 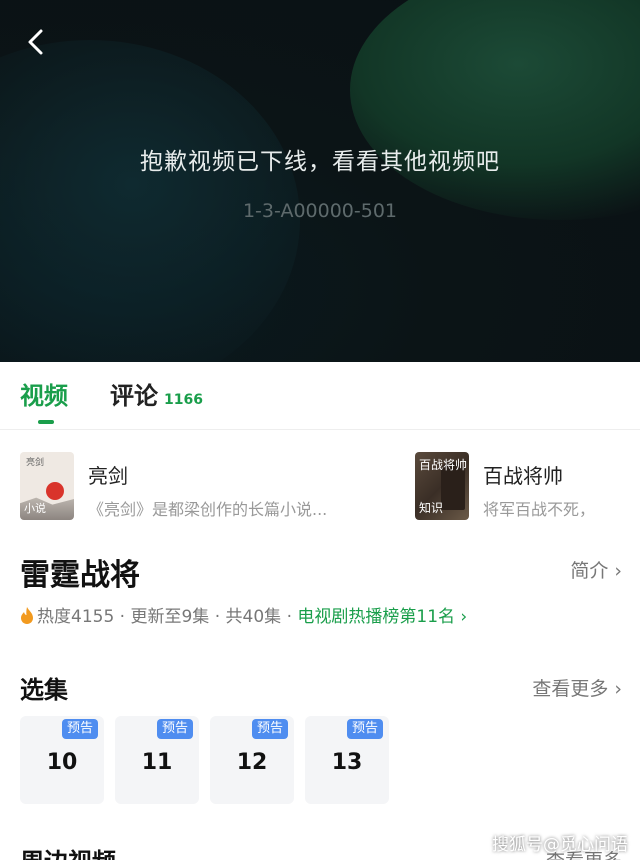 What do you see at coordinates (68, 851) in the screenshot?
I see `nearby-title: 周边视频` at bounding box center [68, 851].